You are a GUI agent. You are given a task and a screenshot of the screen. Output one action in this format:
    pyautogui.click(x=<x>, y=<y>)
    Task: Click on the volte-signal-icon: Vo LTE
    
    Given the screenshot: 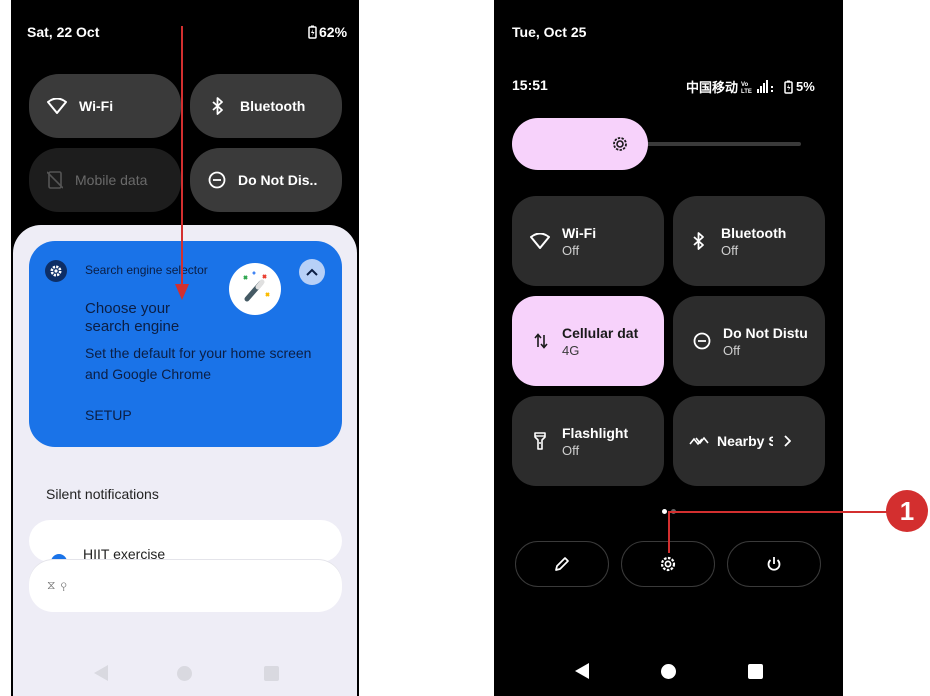 What is the action you would take?
    pyautogui.click(x=761, y=86)
    